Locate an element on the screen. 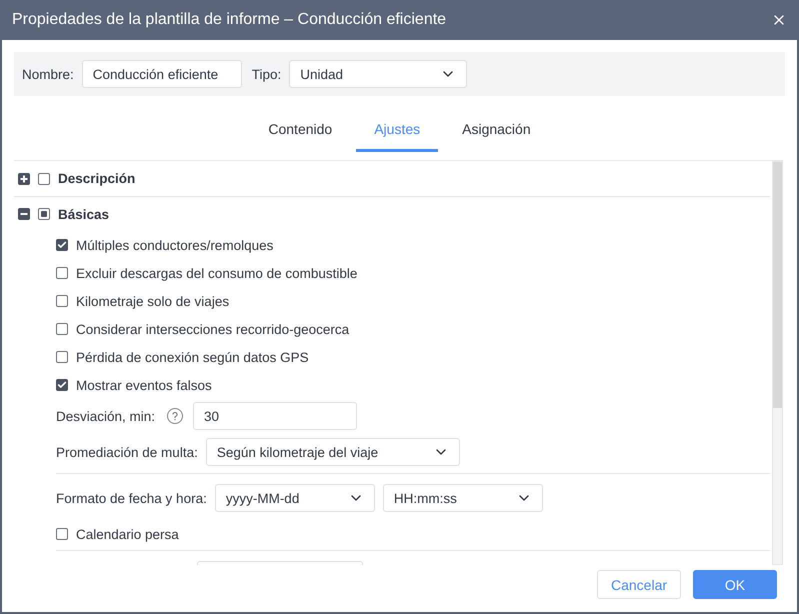 The width and height of the screenshot is (799, 614). number-field: 30 is located at coordinates (275, 416).